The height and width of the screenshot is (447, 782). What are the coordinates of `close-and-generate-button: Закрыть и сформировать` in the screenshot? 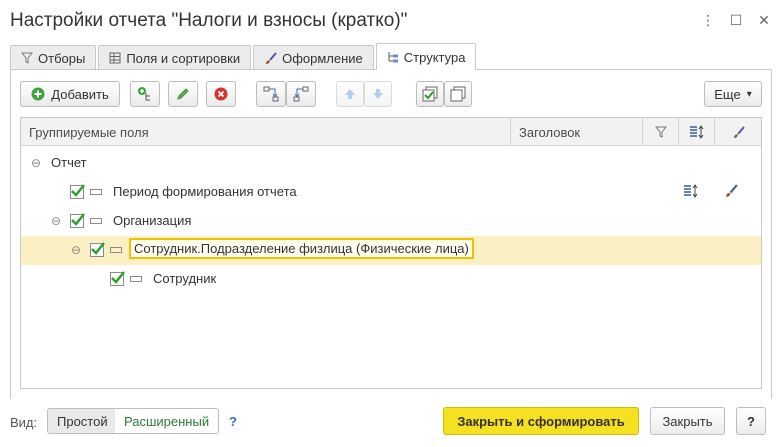 It's located at (541, 421).